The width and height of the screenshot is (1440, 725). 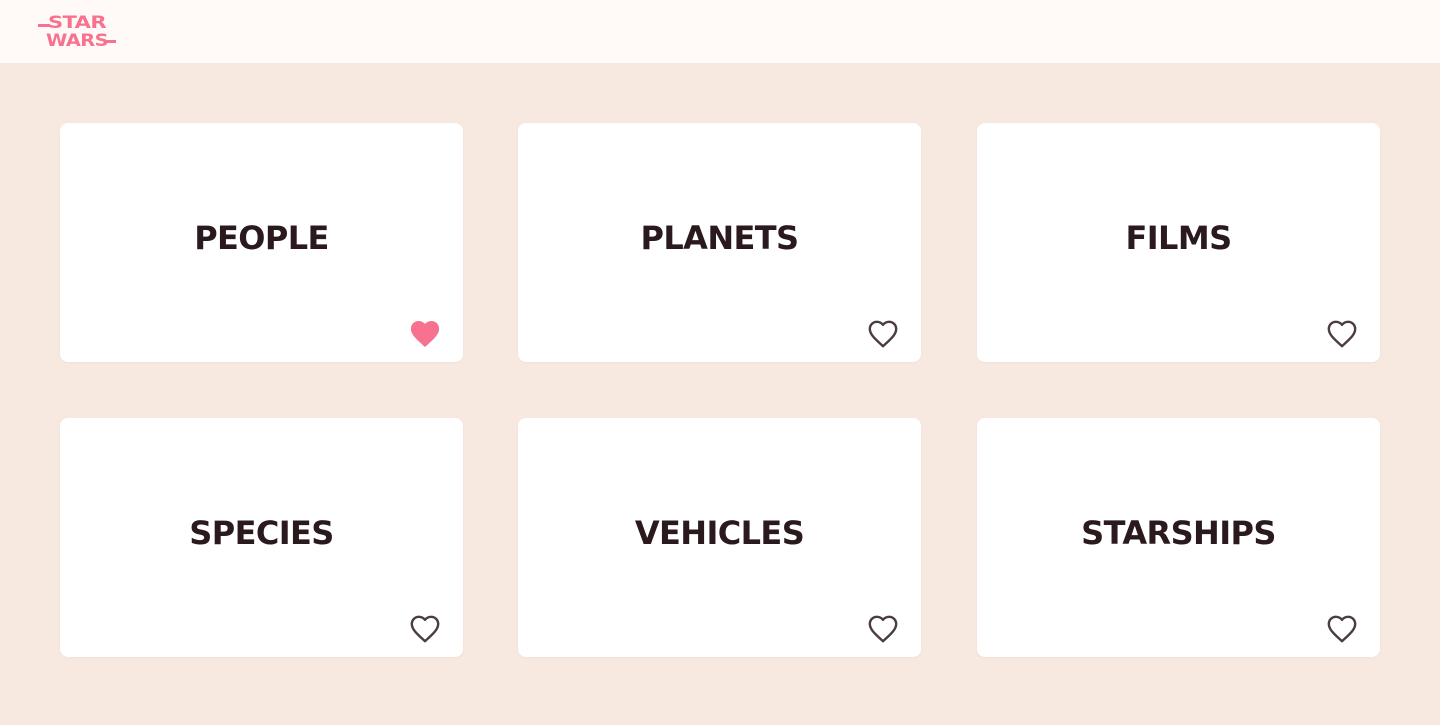 I want to click on category-title: STARSHIPS, so click(x=1178, y=533).